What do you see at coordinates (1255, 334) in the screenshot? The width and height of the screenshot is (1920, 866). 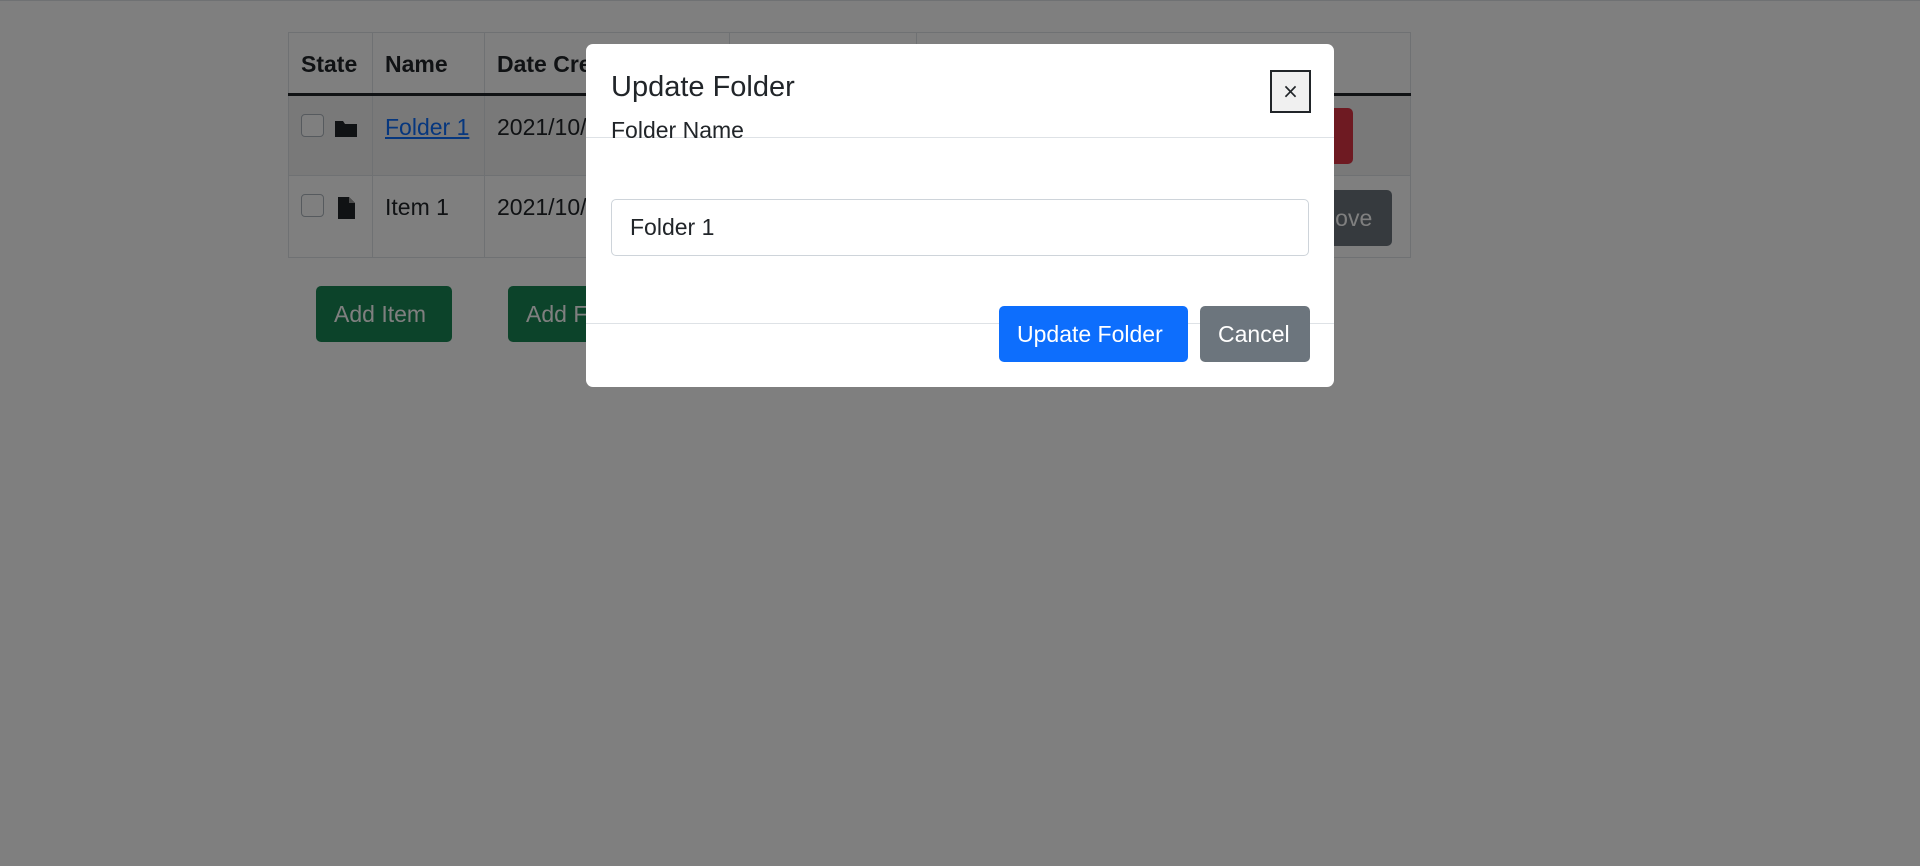 I see `cancel-button: Cancel` at bounding box center [1255, 334].